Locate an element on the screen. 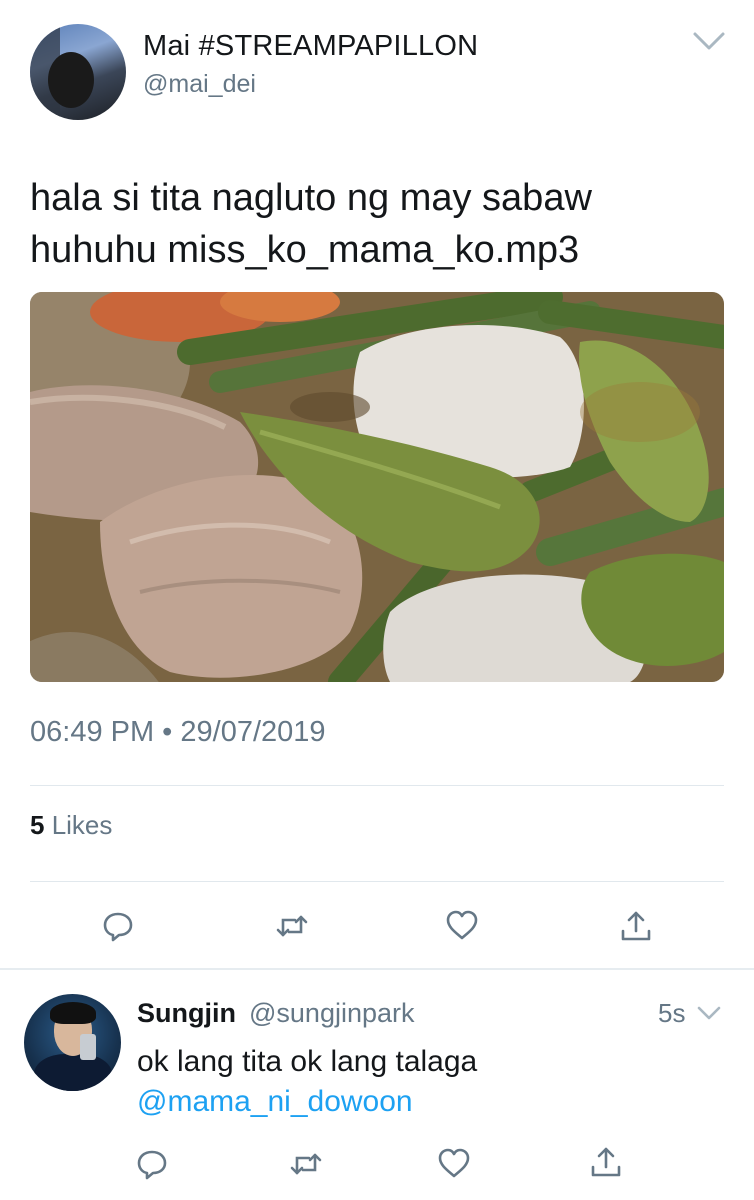 The height and width of the screenshot is (1200, 754). likes-label: Likes is located at coordinates (78, 825).